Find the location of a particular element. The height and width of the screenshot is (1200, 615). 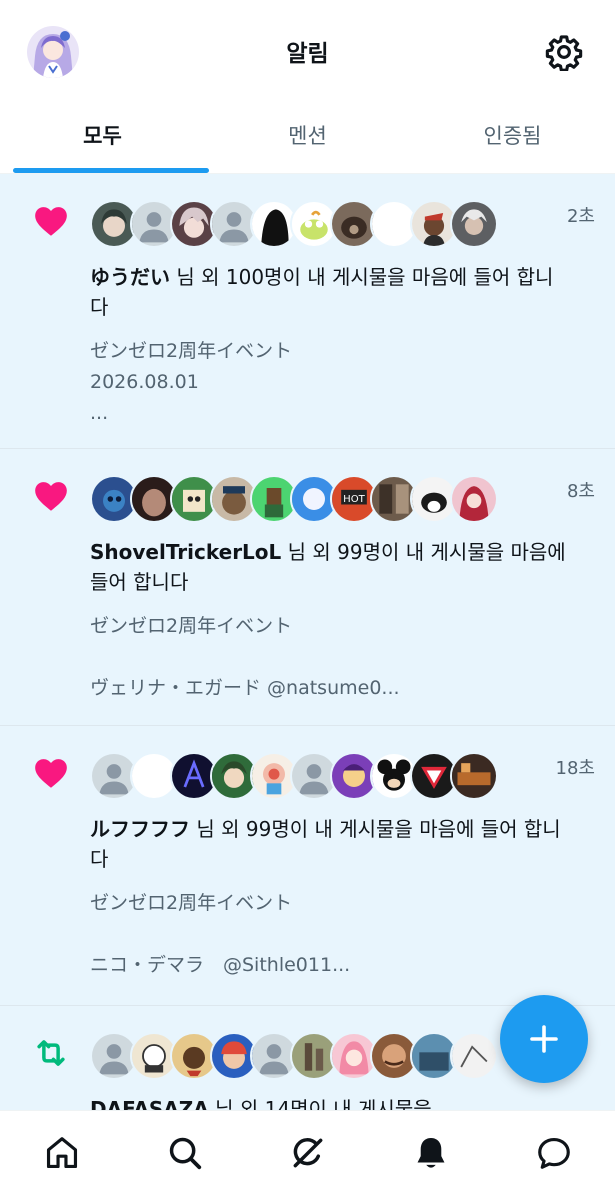

page-title: 알림 is located at coordinates (307, 54).